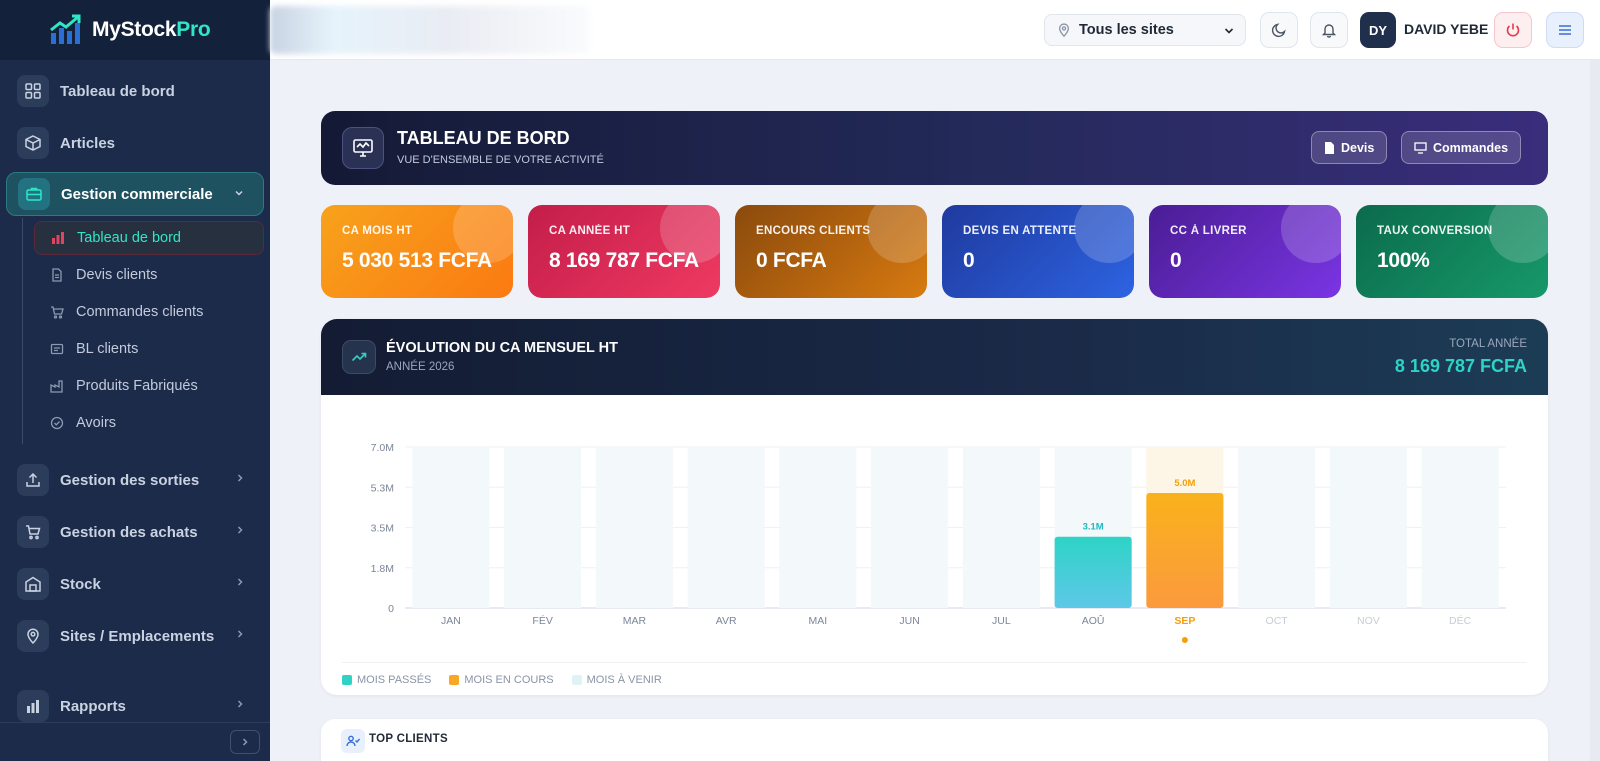 Image resolution: width=1600 pixels, height=761 pixels. Describe the element at coordinates (135, 194) in the screenshot. I see `sidebar-item-gestion-commerciale: Gestion commerciale` at that location.